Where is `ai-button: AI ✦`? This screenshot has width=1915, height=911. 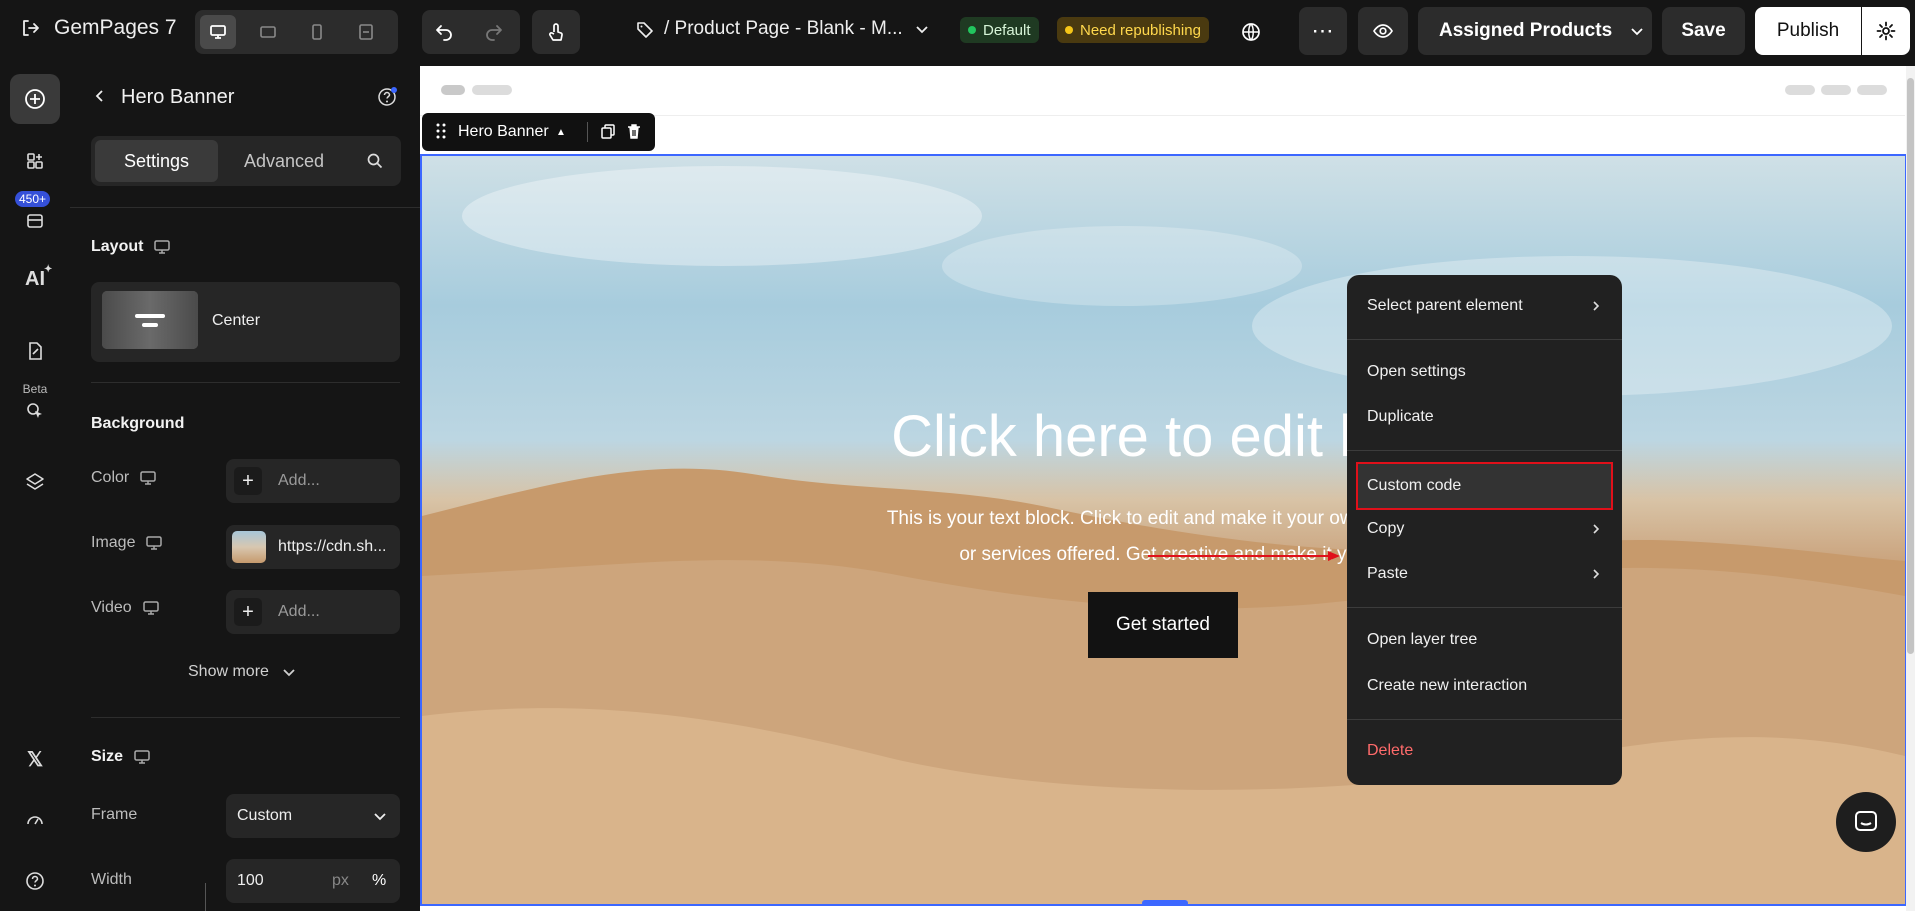 ai-button: AI ✦ is located at coordinates (35, 279).